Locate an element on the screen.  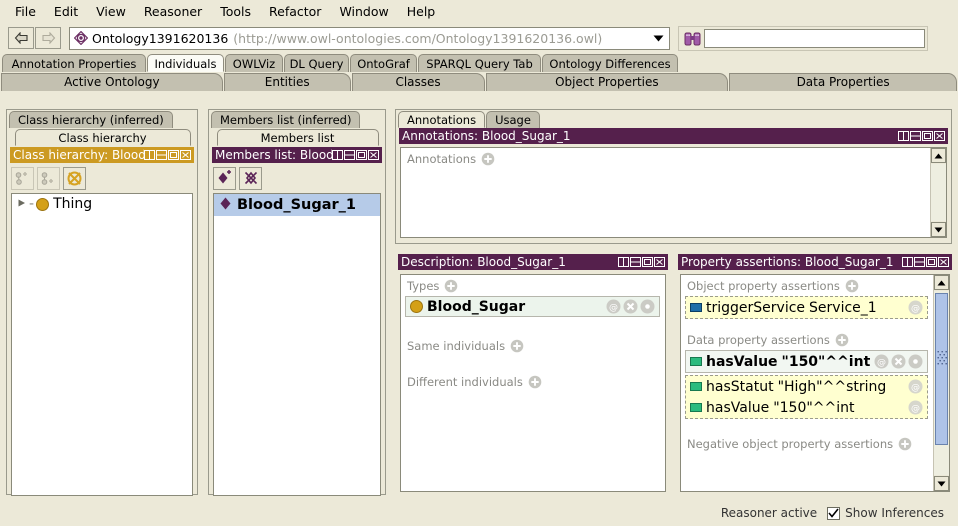
members-list-window-controls is located at coordinates (357, 155).